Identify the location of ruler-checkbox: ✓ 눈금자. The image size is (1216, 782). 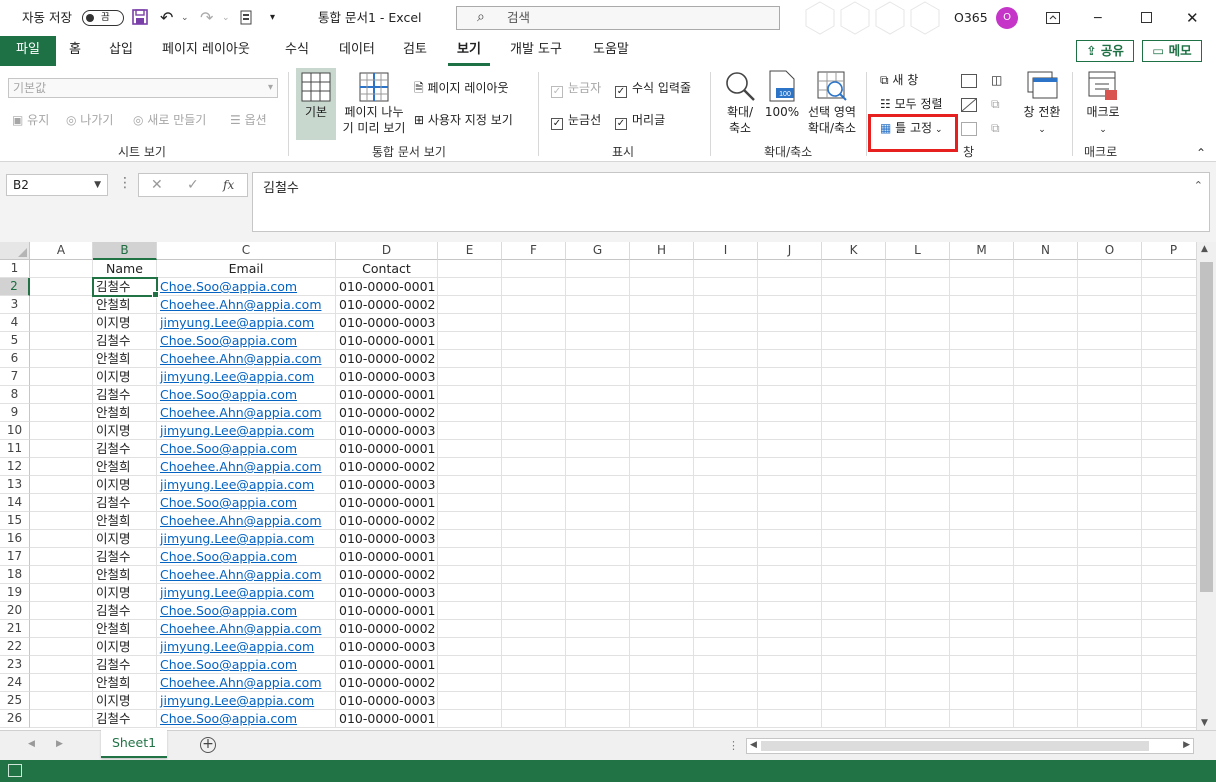
(576, 89).